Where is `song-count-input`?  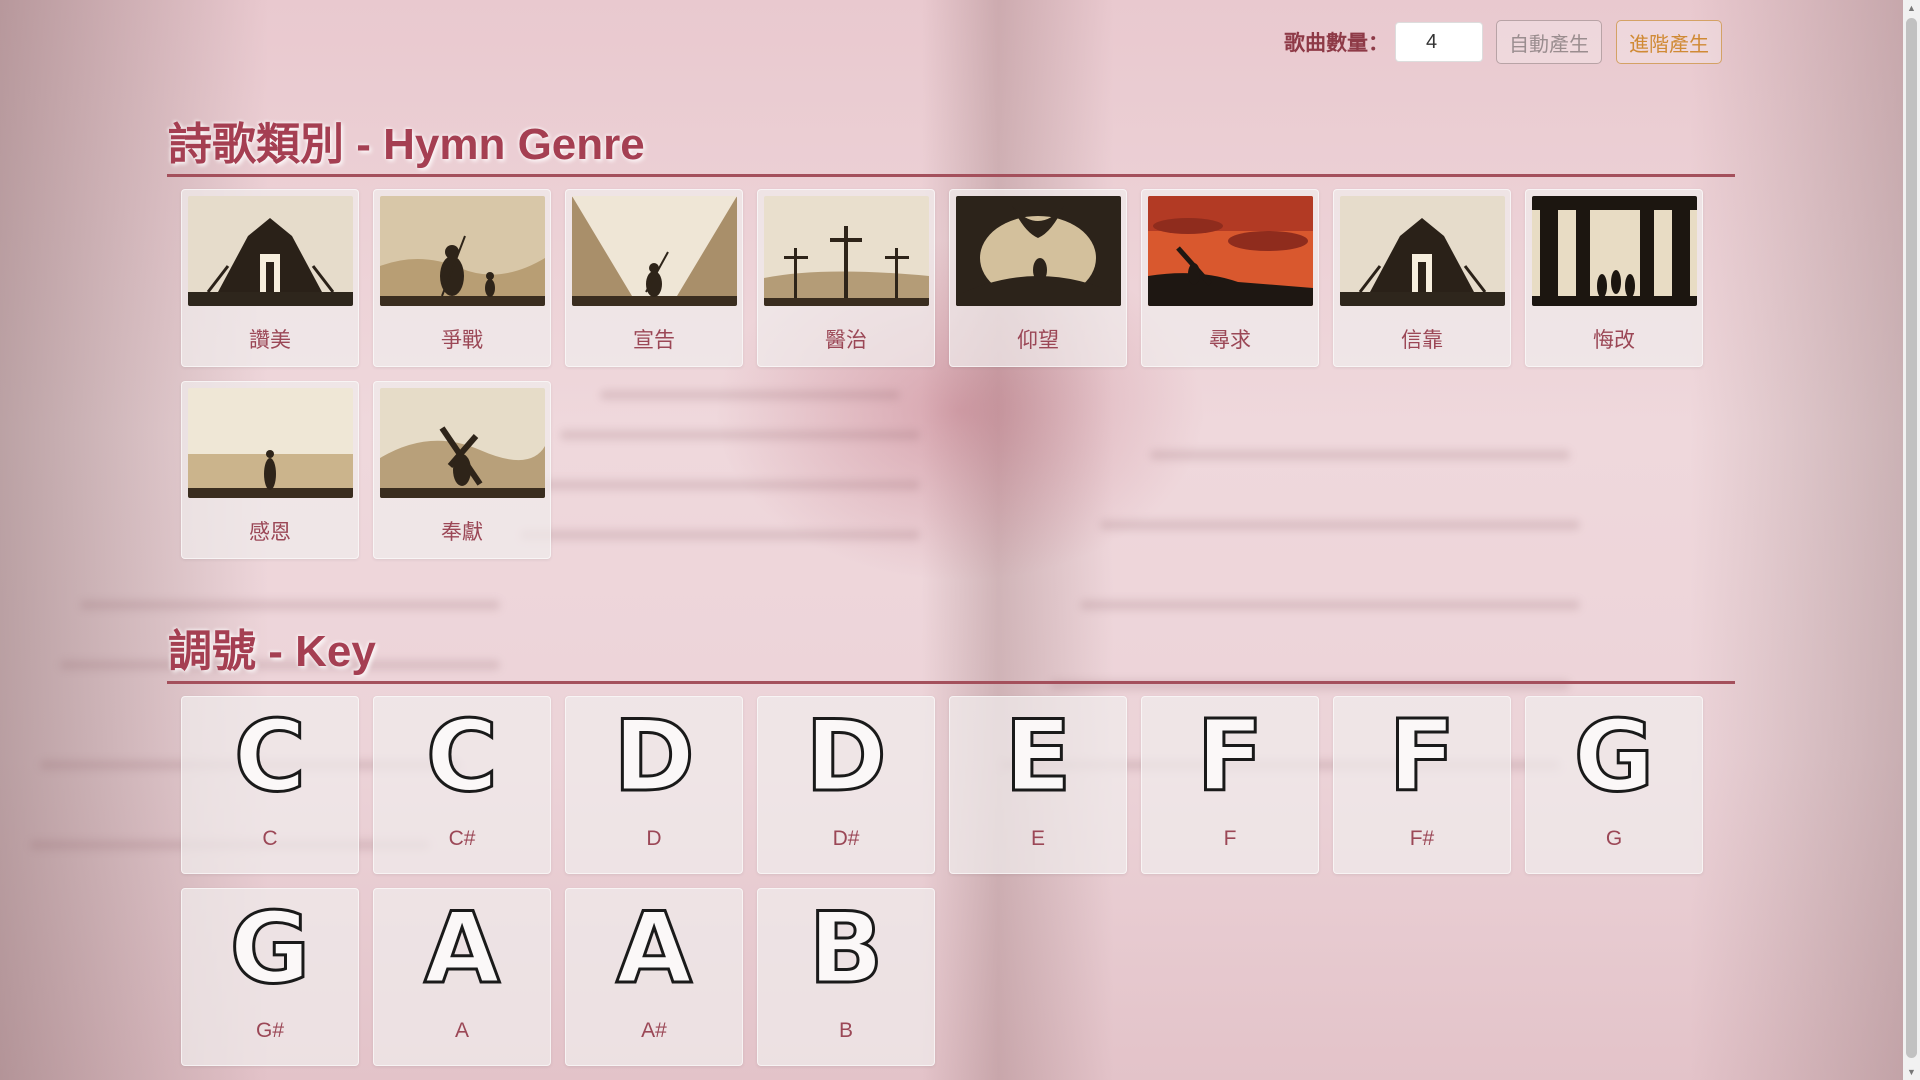
song-count-input is located at coordinates (1439, 42).